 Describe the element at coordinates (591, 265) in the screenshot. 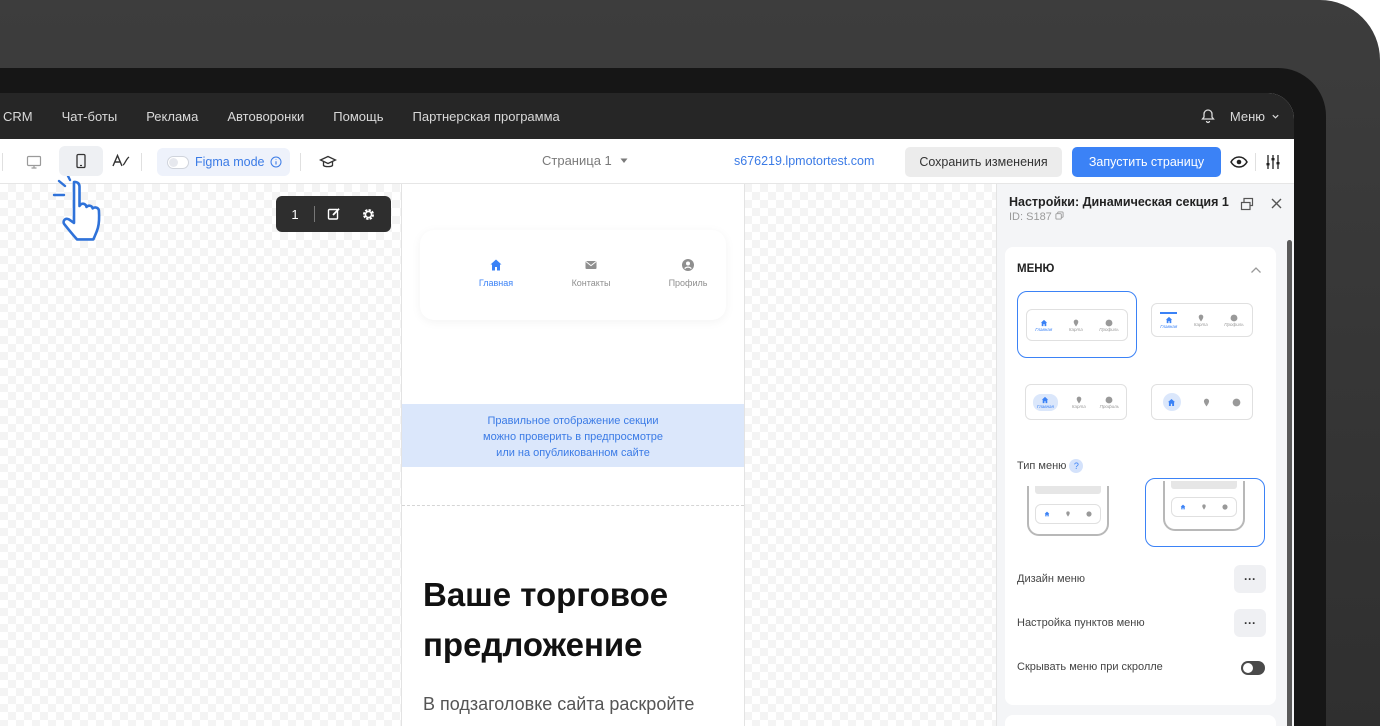

I see `envelope-icon` at that location.